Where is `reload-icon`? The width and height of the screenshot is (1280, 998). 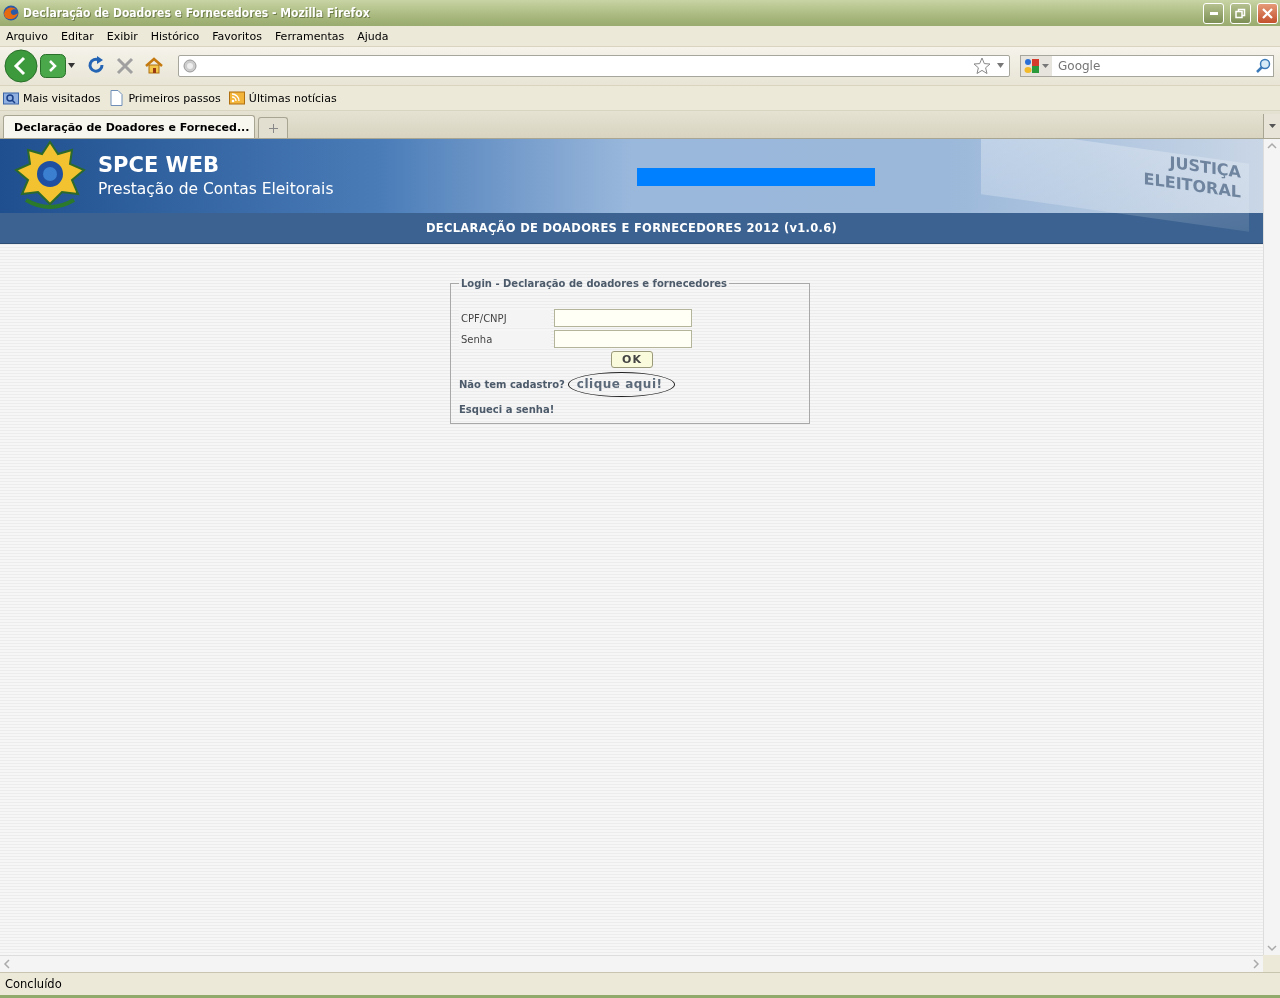
reload-icon is located at coordinates (96, 66).